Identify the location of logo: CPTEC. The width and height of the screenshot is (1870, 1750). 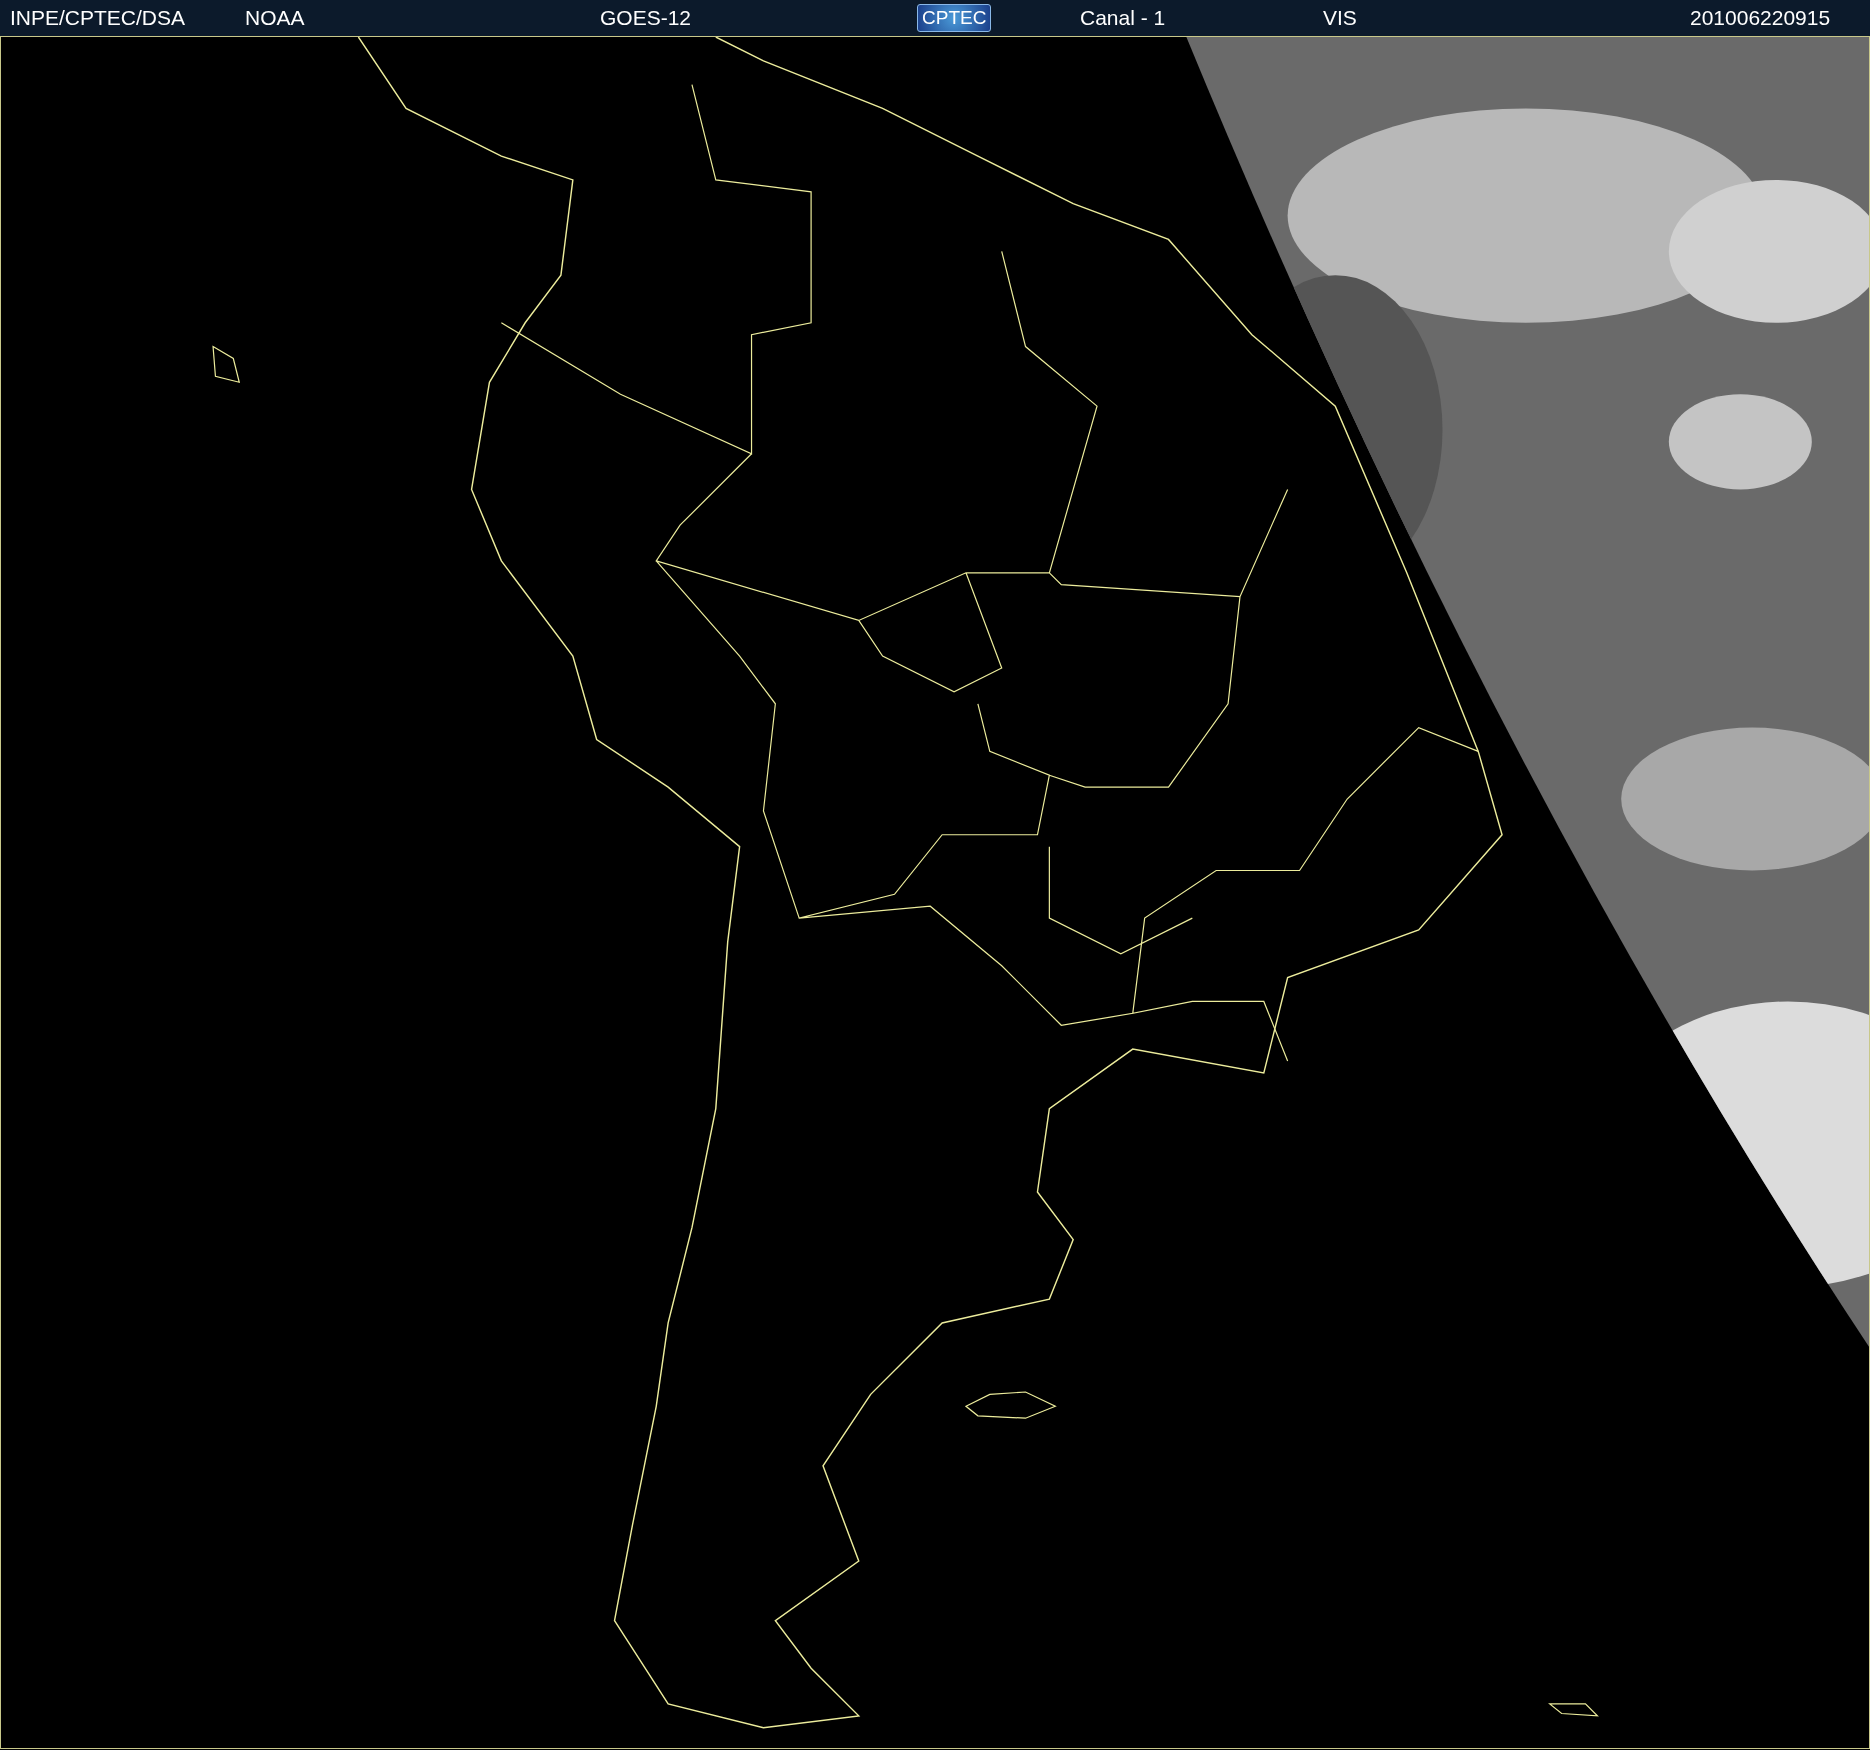
(954, 18).